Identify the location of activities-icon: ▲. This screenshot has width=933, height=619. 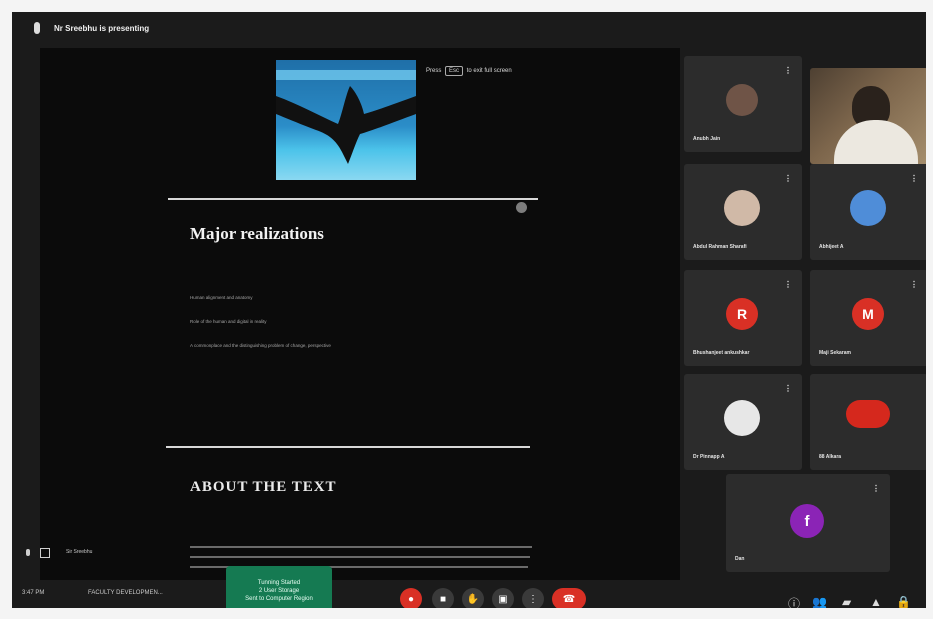
(876, 601).